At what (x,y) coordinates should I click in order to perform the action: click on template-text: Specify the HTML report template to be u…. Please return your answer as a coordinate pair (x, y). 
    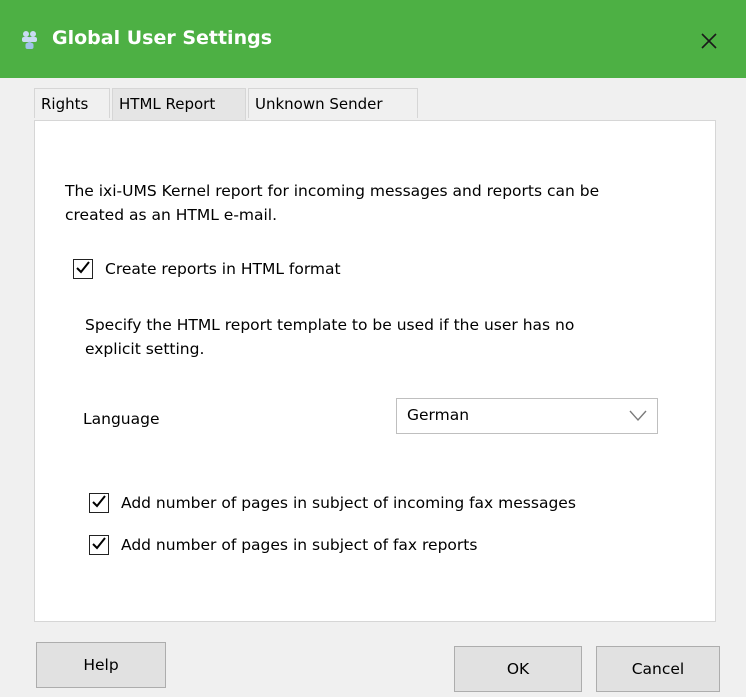
    Looking at the image, I should click on (329, 337).